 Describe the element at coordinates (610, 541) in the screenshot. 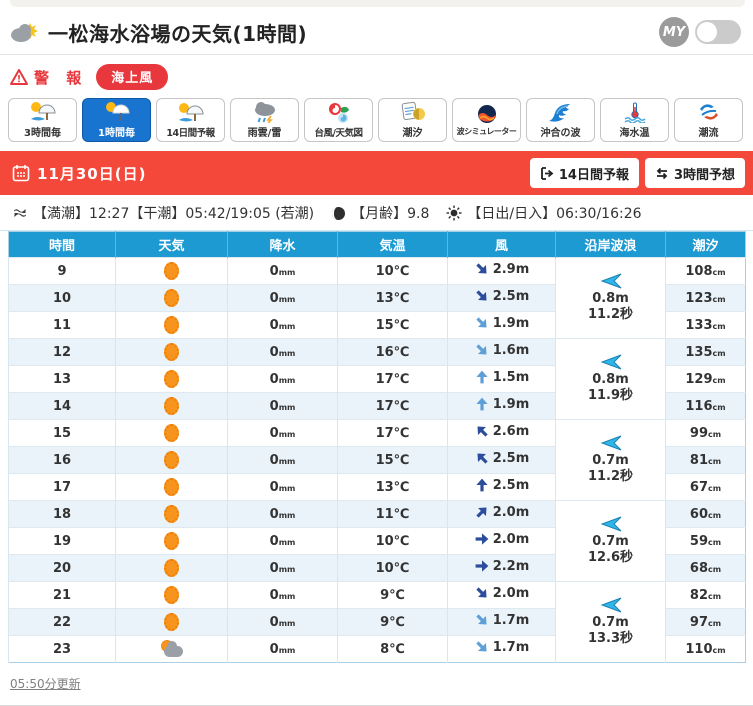

I see `wave-cell: 0.7m 12.6秒` at that location.